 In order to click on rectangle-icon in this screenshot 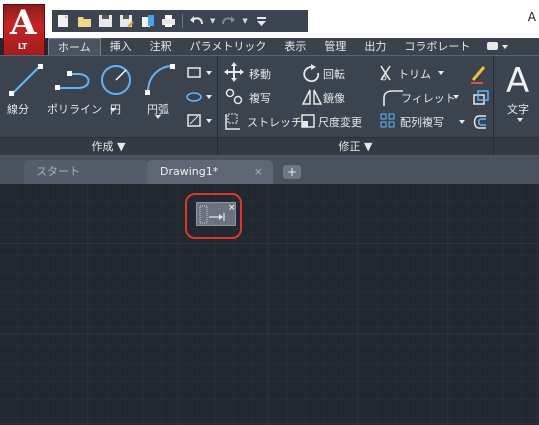, I will do `click(199, 72)`.